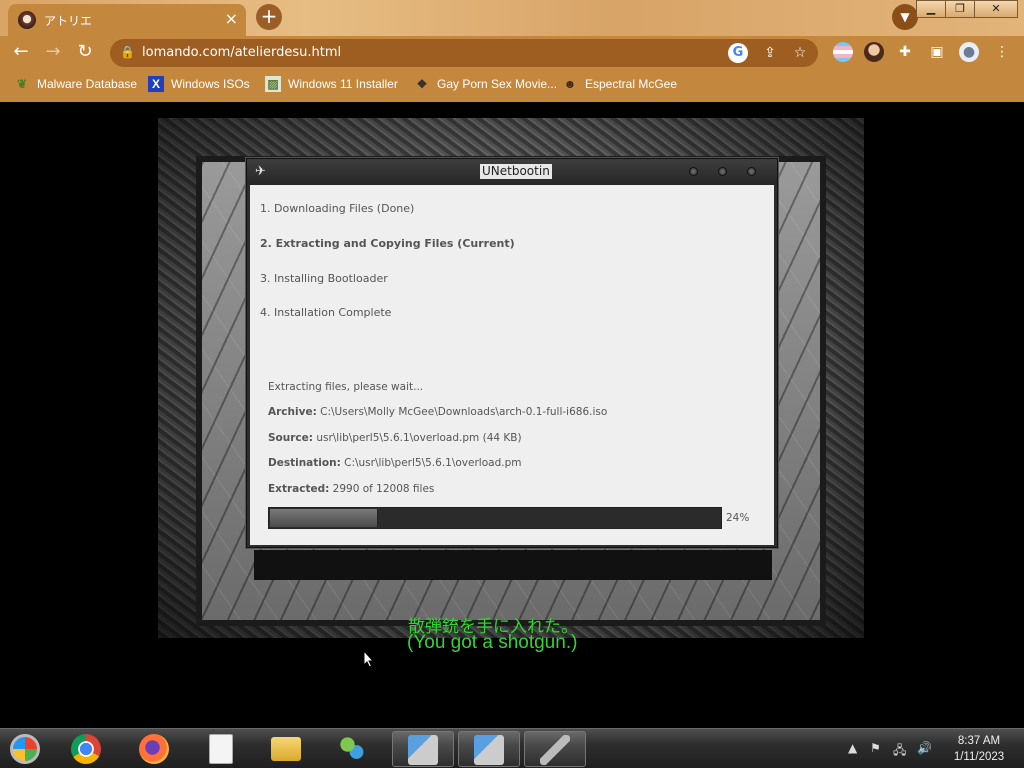  Describe the element at coordinates (996, 9) in the screenshot. I see `window-close-button: ✕` at that location.